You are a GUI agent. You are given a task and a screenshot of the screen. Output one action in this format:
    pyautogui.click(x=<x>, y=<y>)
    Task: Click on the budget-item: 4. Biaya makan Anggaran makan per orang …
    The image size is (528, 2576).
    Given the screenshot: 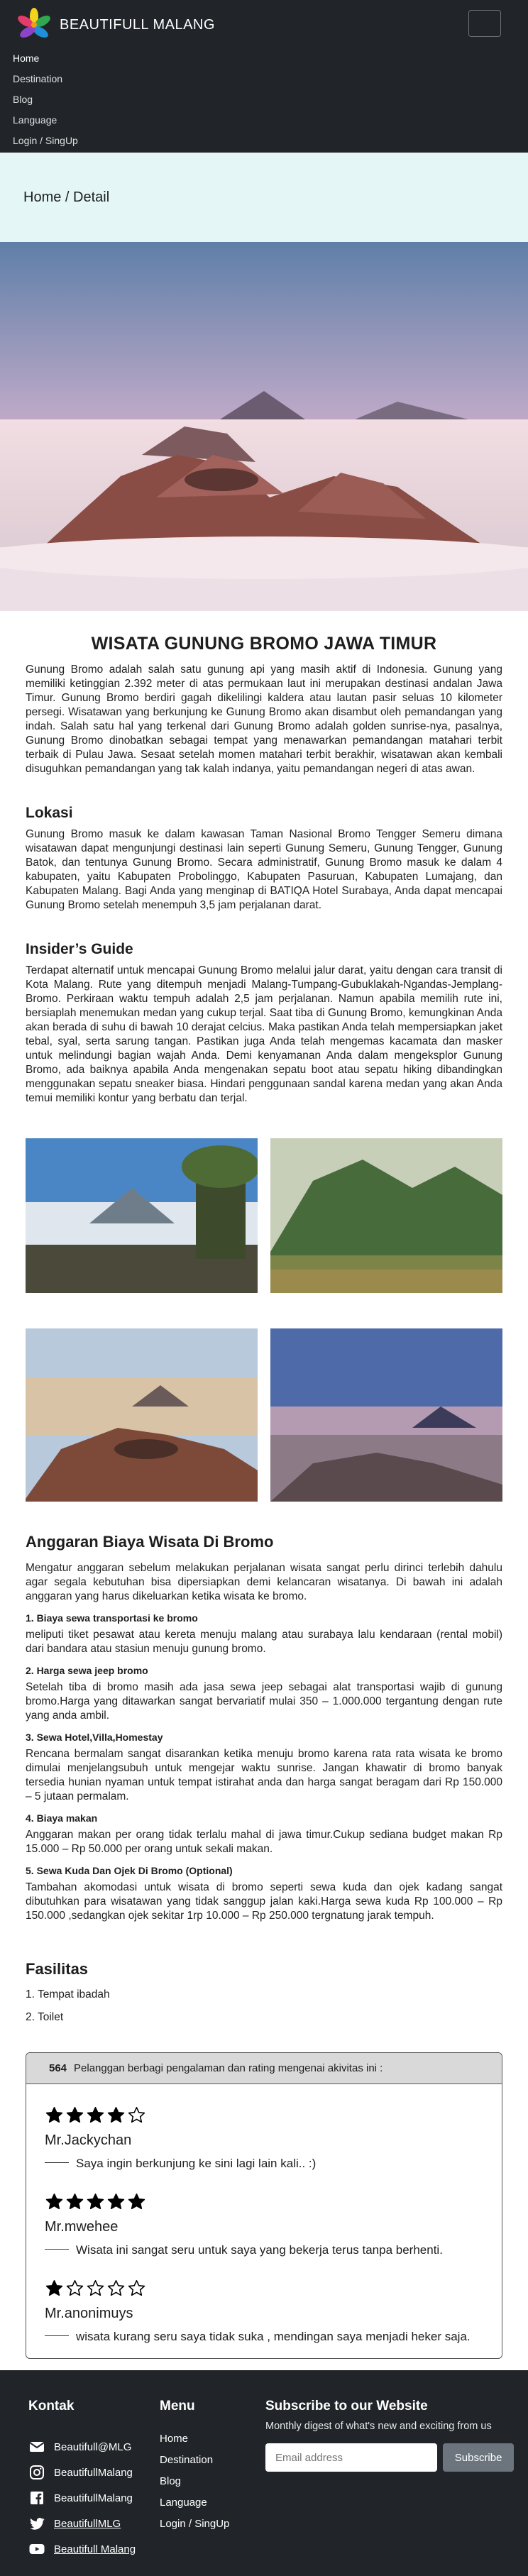 What is the action you would take?
    pyautogui.click(x=264, y=1834)
    